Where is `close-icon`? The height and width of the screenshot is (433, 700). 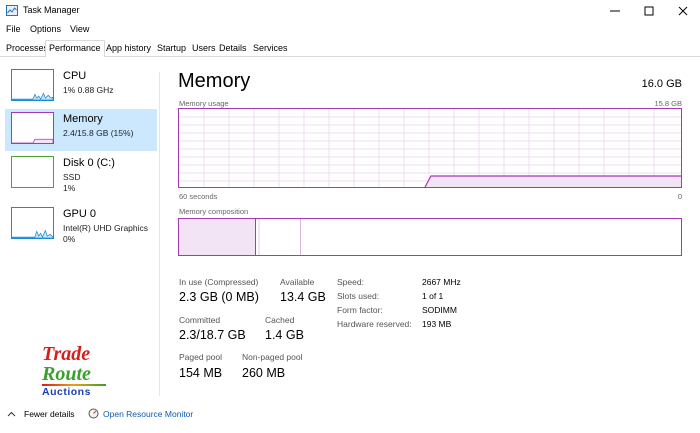 close-icon is located at coordinates (683, 11).